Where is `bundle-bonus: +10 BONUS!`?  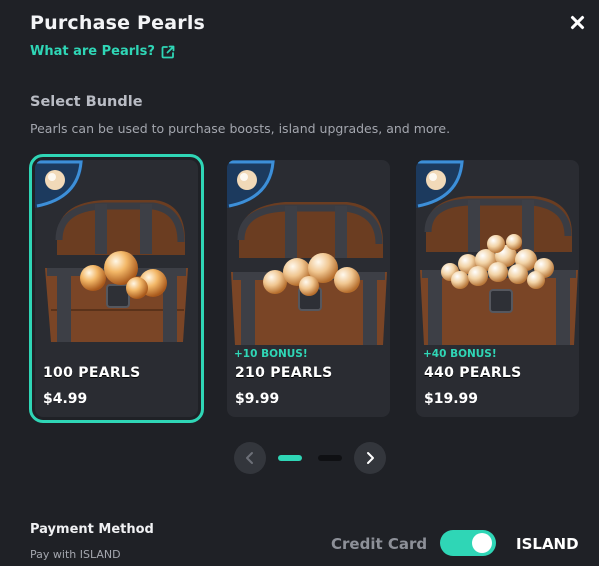 bundle-bonus: +10 BONUS! is located at coordinates (271, 354).